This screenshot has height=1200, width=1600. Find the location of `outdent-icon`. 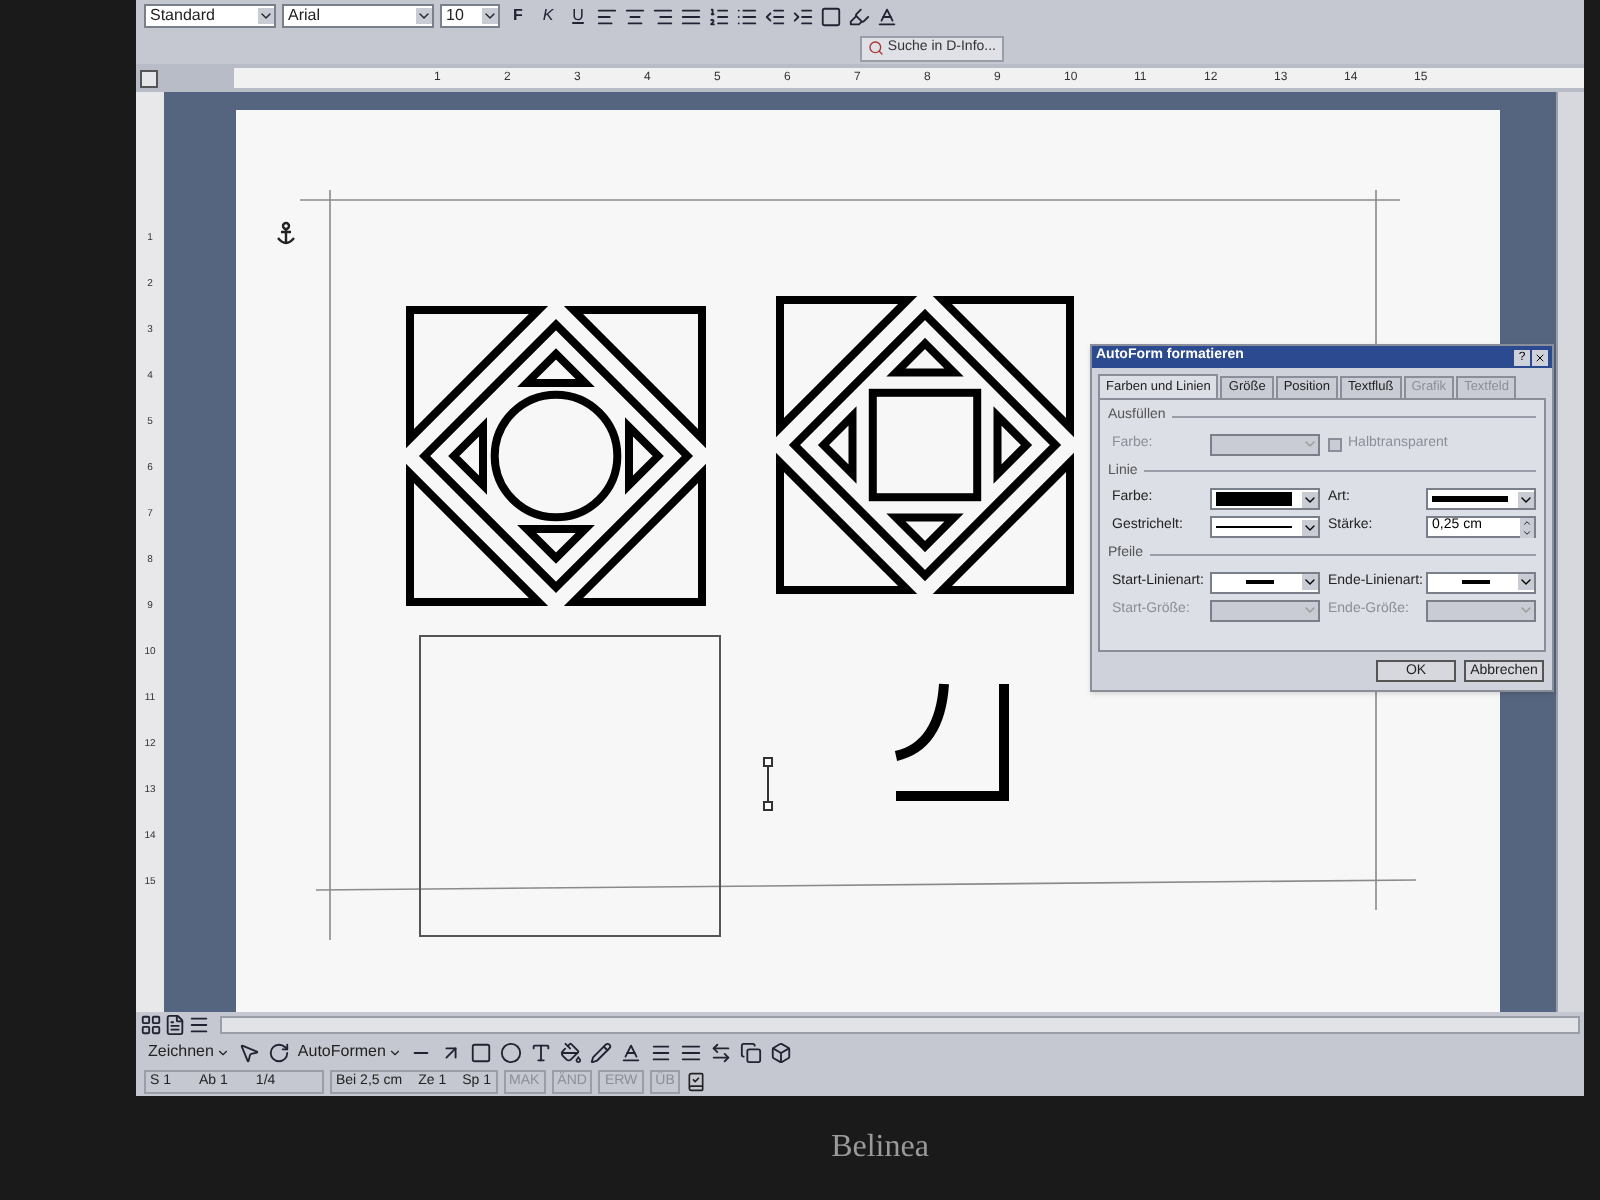

outdent-icon is located at coordinates (775, 16).